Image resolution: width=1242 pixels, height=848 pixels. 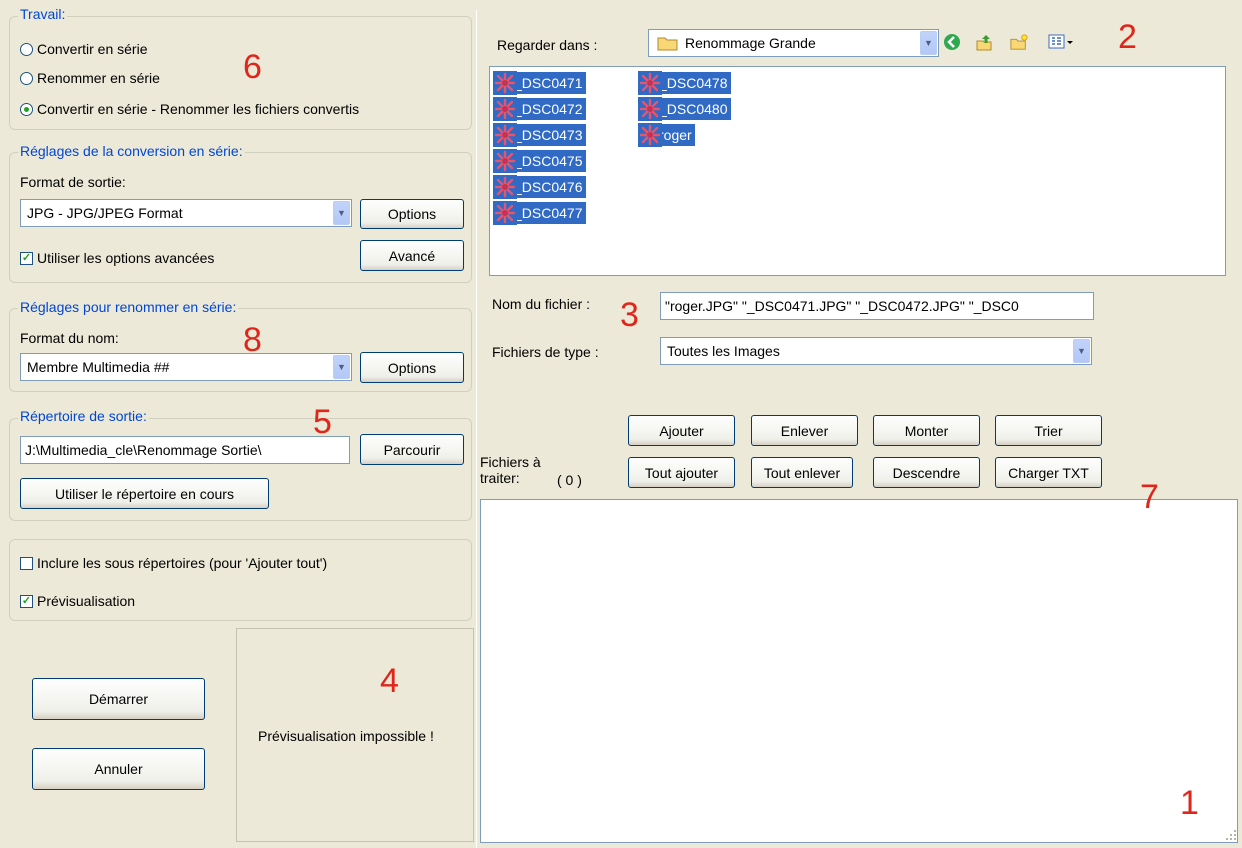 What do you see at coordinates (128, 307) in the screenshot?
I see `rename-legend: Réglages pour renommer en série:` at bounding box center [128, 307].